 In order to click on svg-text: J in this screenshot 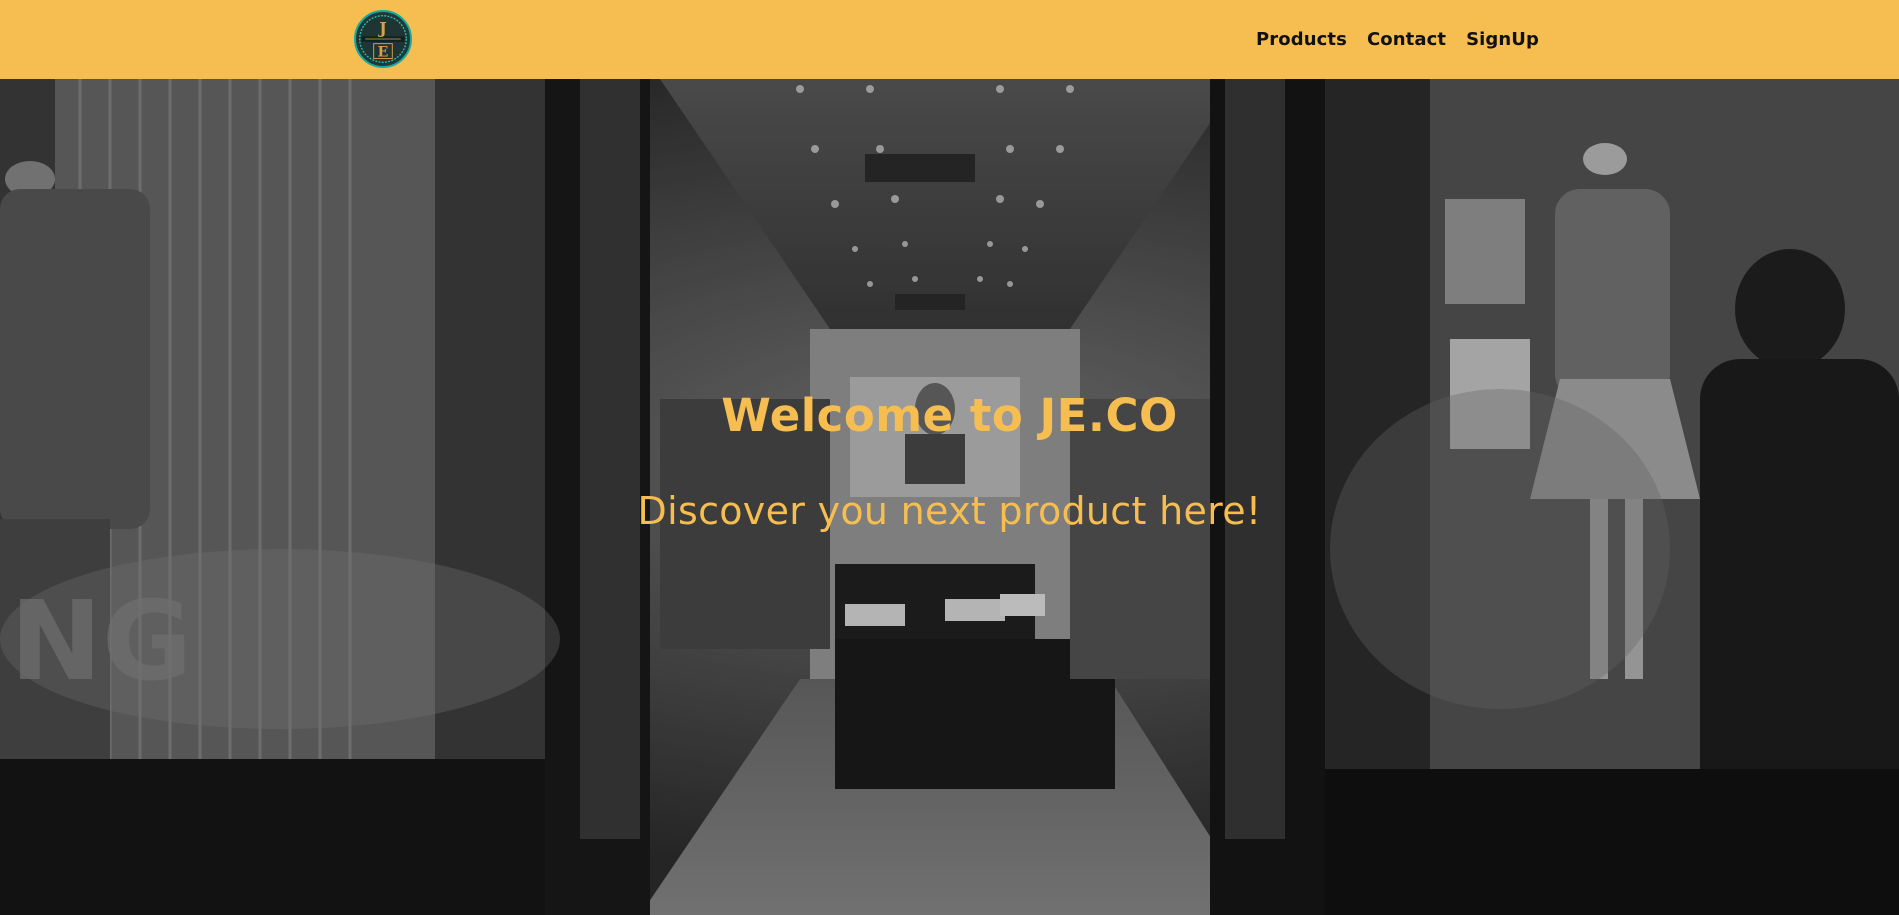, I will do `click(381, 27)`.